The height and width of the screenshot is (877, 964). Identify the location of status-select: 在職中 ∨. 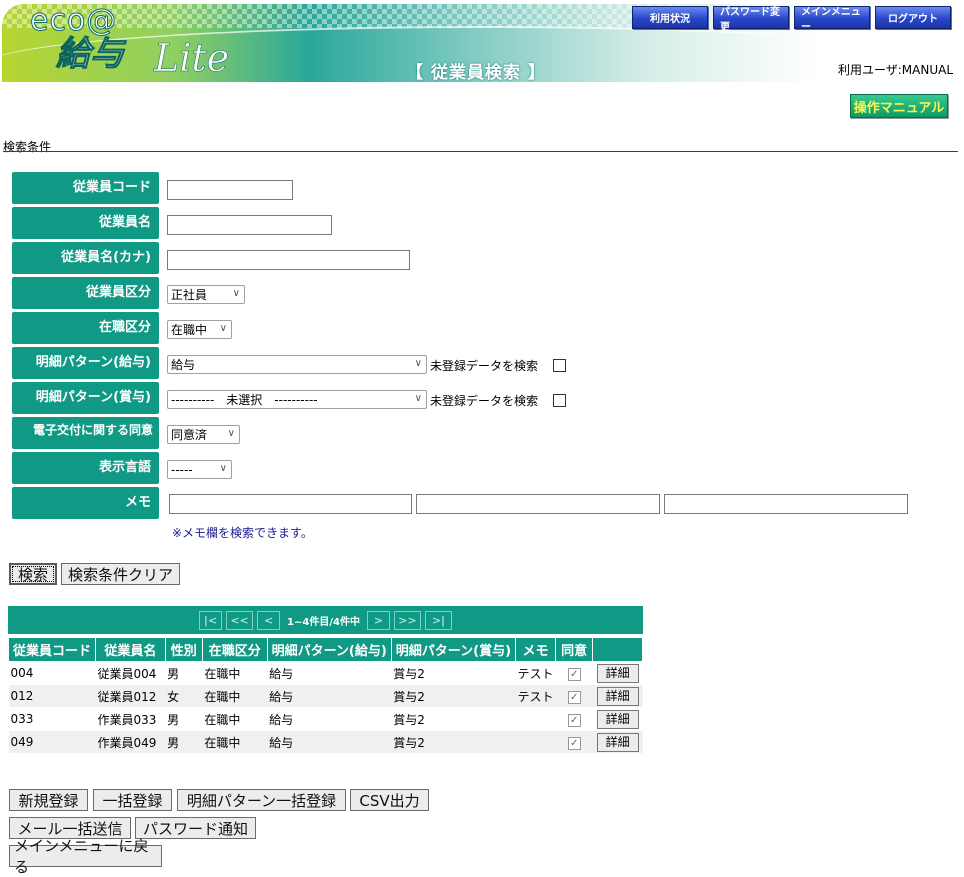
(199, 329).